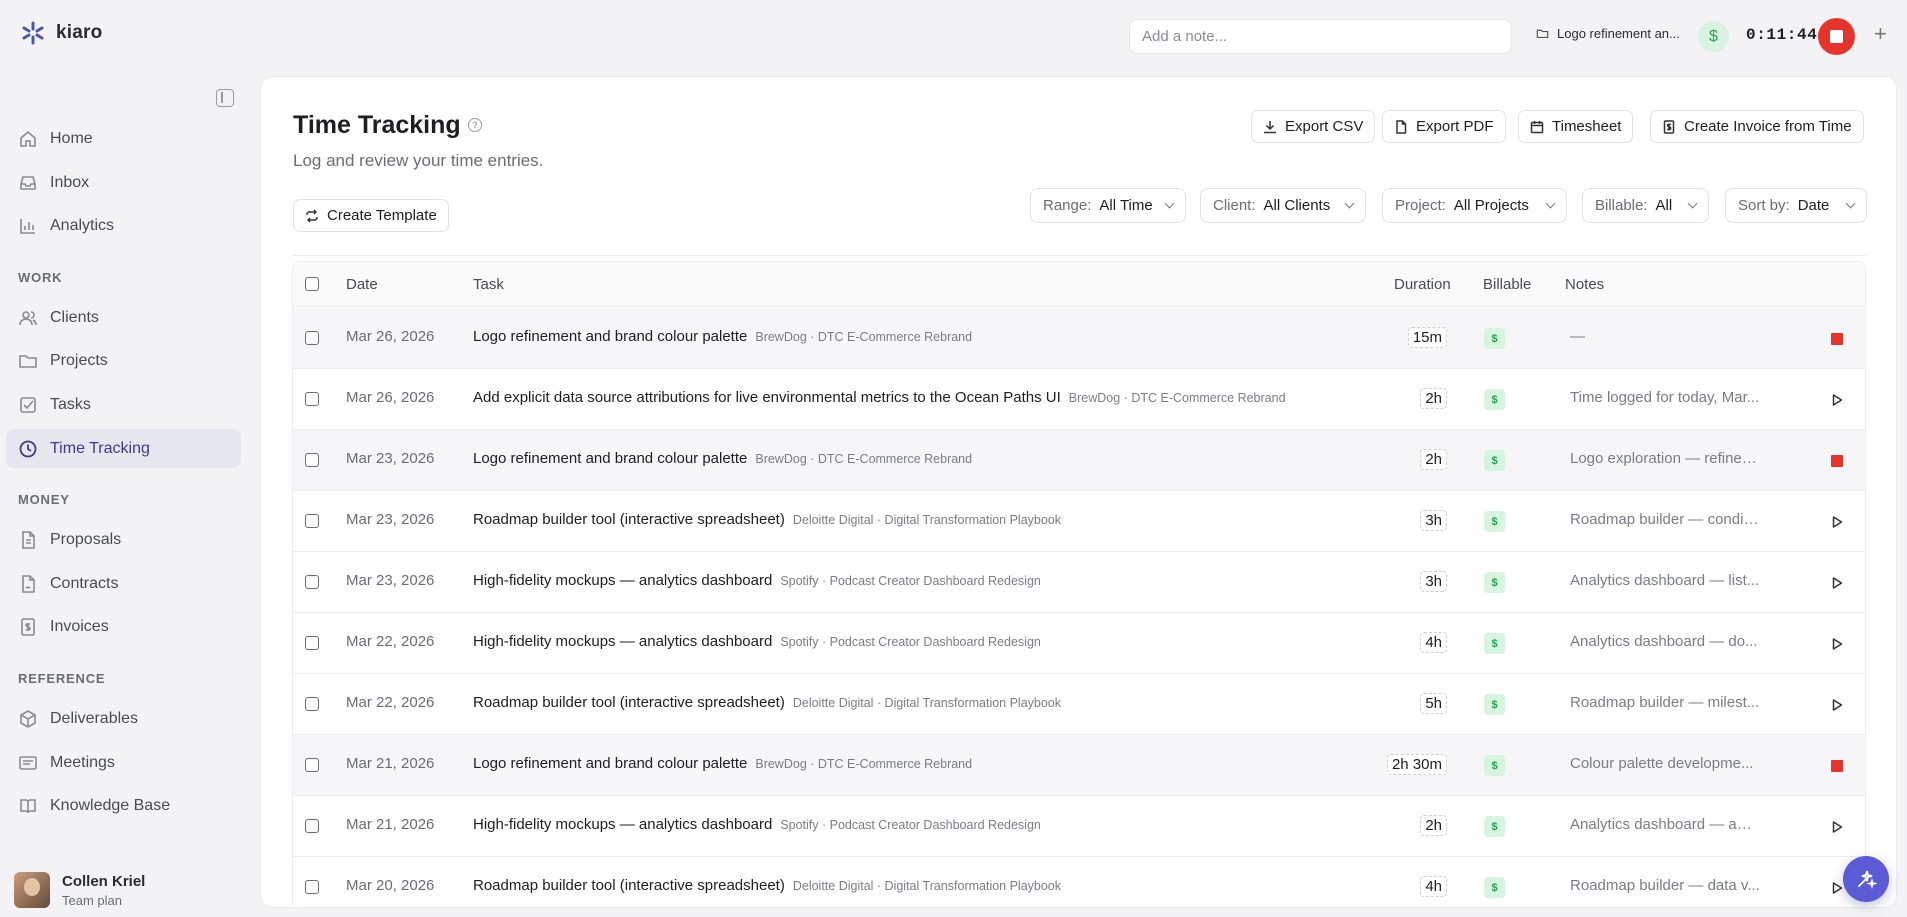  I want to click on sidebar-item-contracts: Contracts, so click(123, 583).